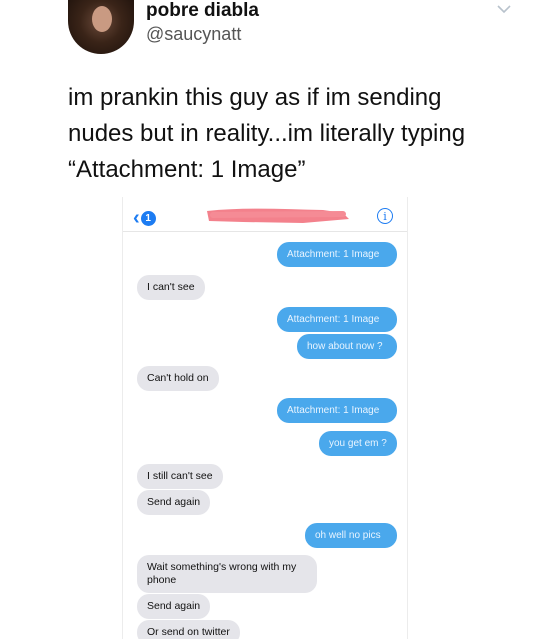 The width and height of the screenshot is (550, 639). I want to click on message-bubble-received: Wait something's wrong with my phone, so click(227, 574).